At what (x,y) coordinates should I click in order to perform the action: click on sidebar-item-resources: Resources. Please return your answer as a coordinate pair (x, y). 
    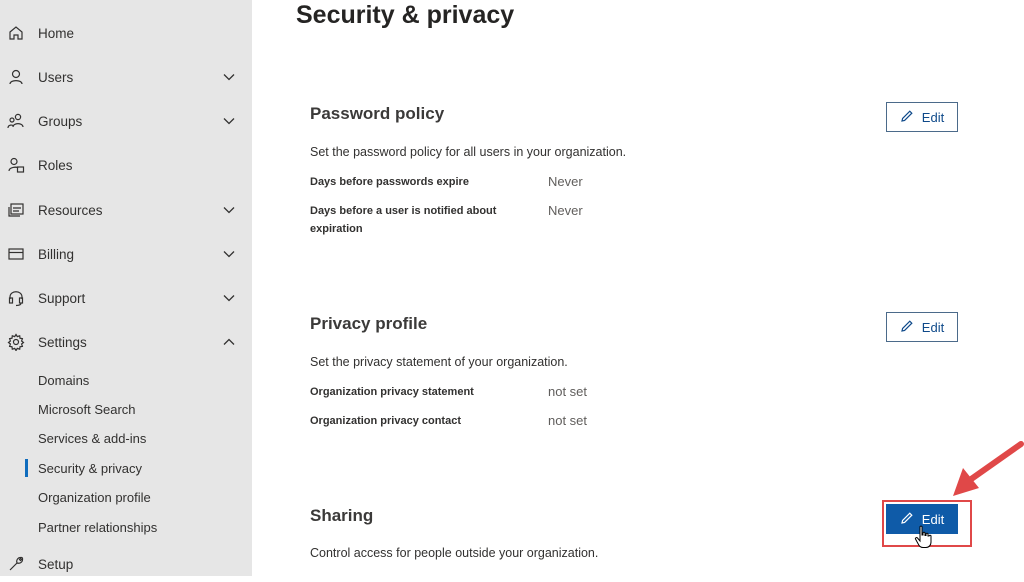
    Looking at the image, I should click on (126, 210).